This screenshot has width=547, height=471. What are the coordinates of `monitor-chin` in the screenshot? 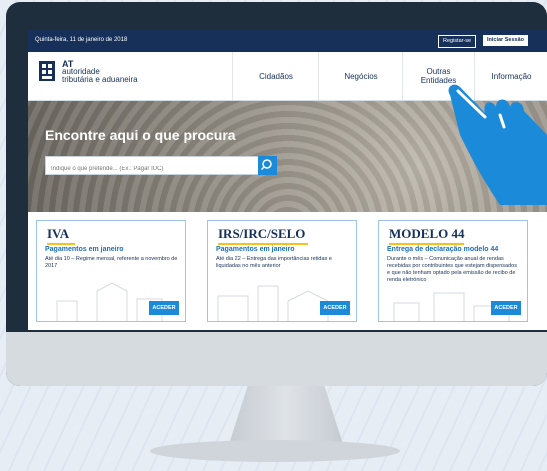 It's located at (276, 359).